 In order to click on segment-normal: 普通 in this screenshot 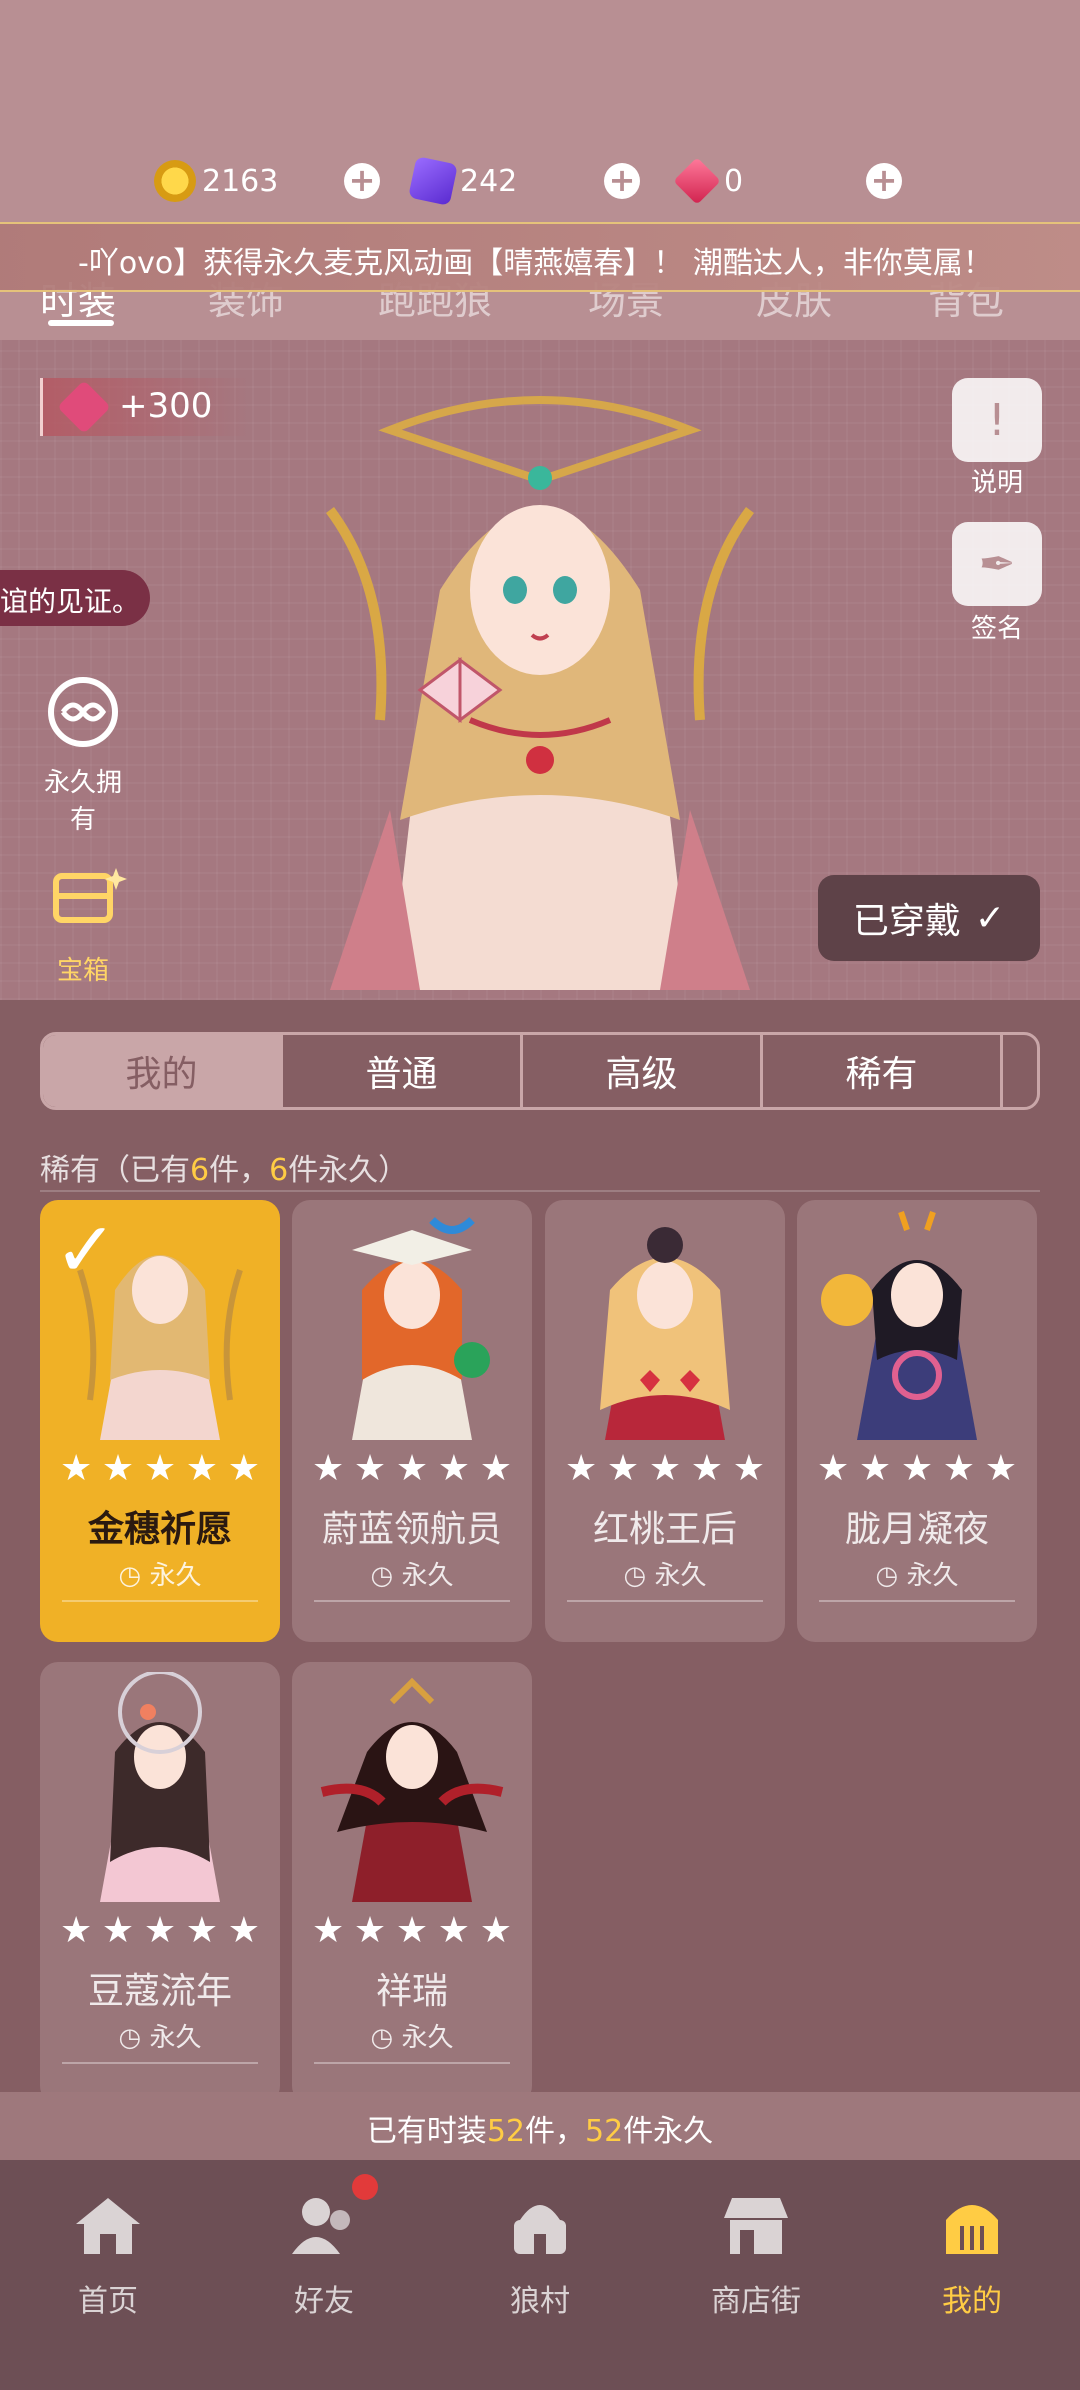, I will do `click(403, 1071)`.